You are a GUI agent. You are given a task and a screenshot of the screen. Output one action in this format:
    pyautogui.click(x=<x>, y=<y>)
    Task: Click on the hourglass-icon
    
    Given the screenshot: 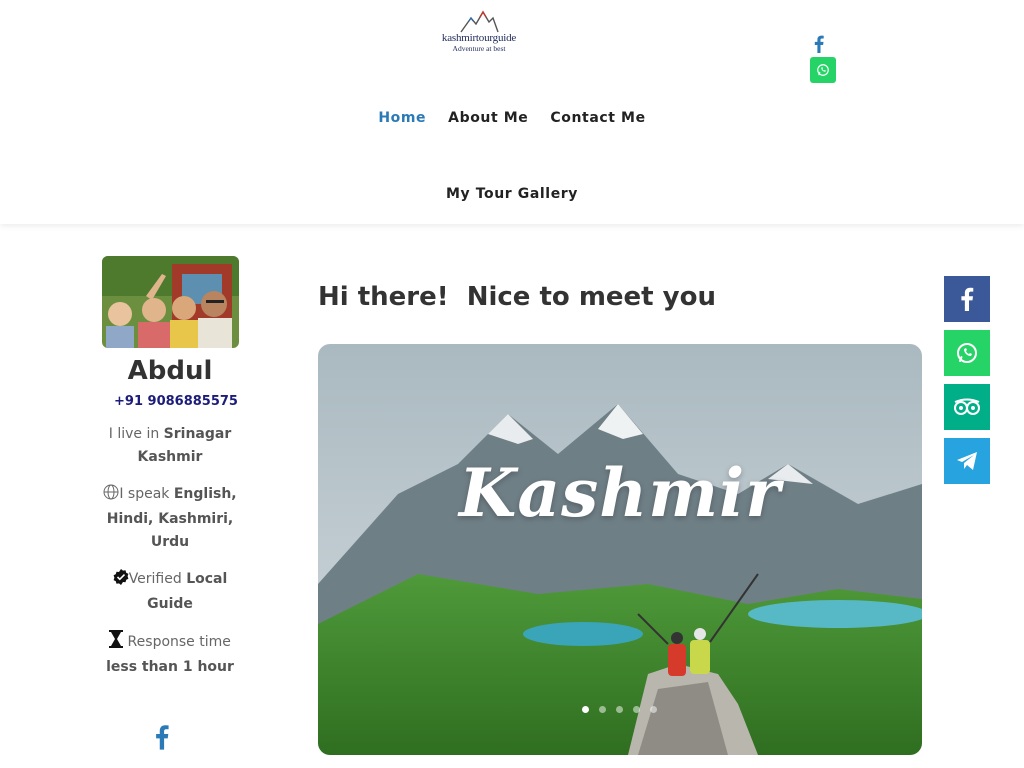 What is the action you would take?
    pyautogui.click(x=116, y=643)
    